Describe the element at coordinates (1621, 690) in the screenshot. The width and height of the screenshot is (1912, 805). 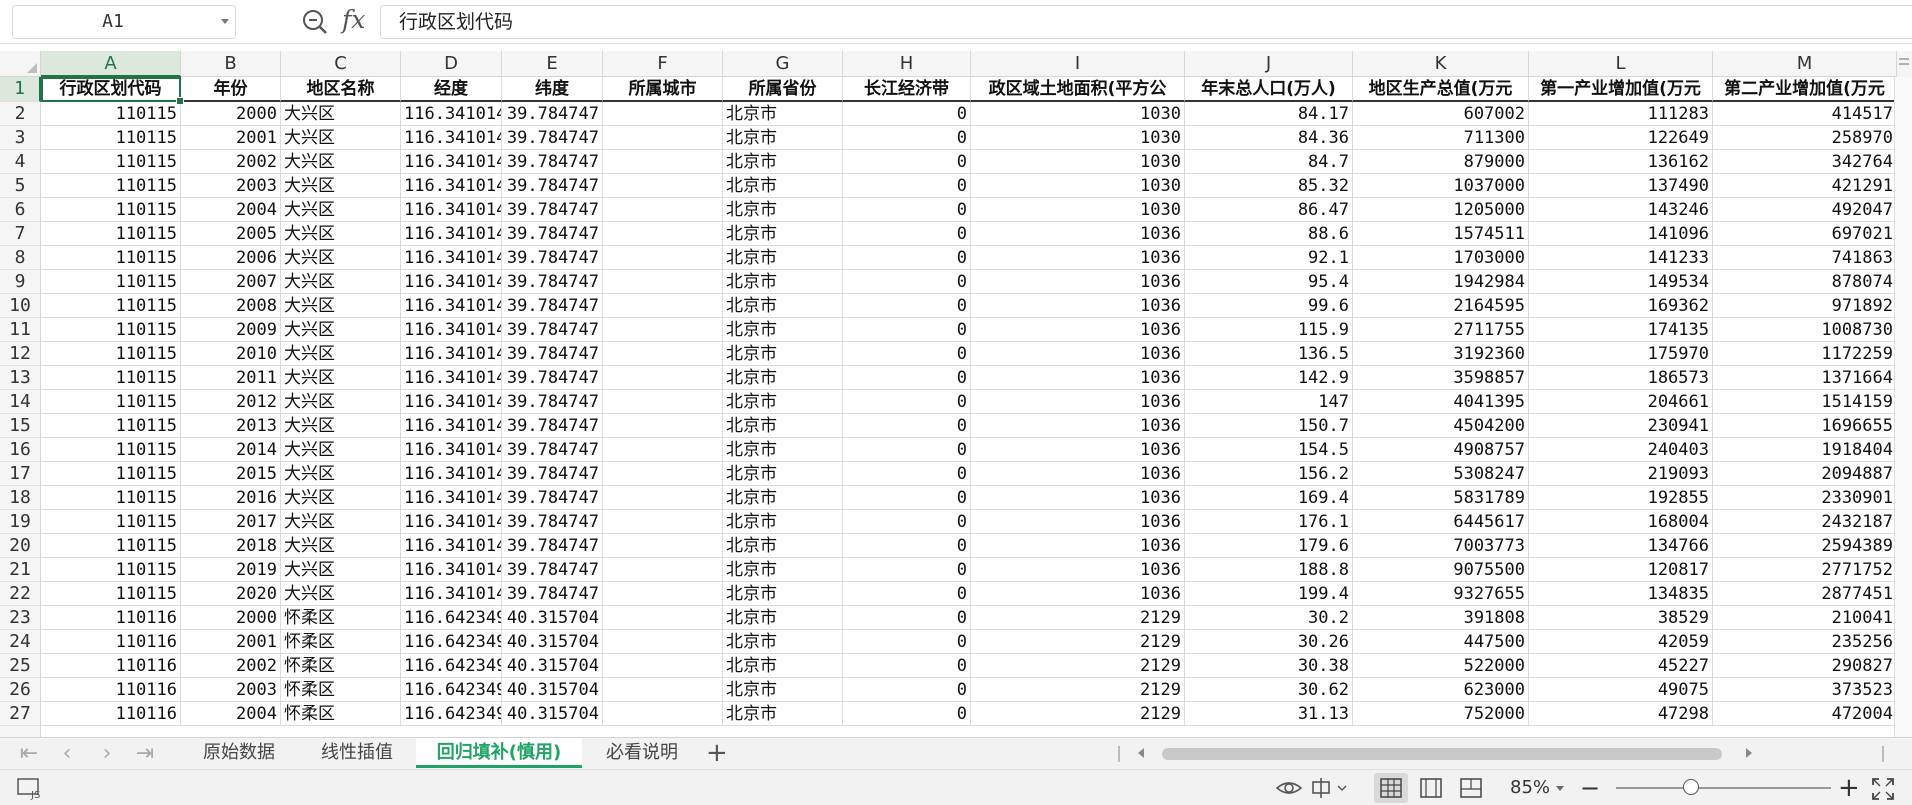
I see `table-cell: 49075` at that location.